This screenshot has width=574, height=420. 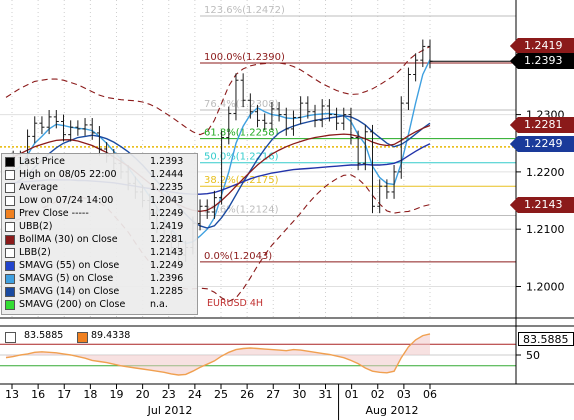 What do you see at coordinates (35, 252) in the screenshot?
I see `legend-label: LBB(2)` at bounding box center [35, 252].